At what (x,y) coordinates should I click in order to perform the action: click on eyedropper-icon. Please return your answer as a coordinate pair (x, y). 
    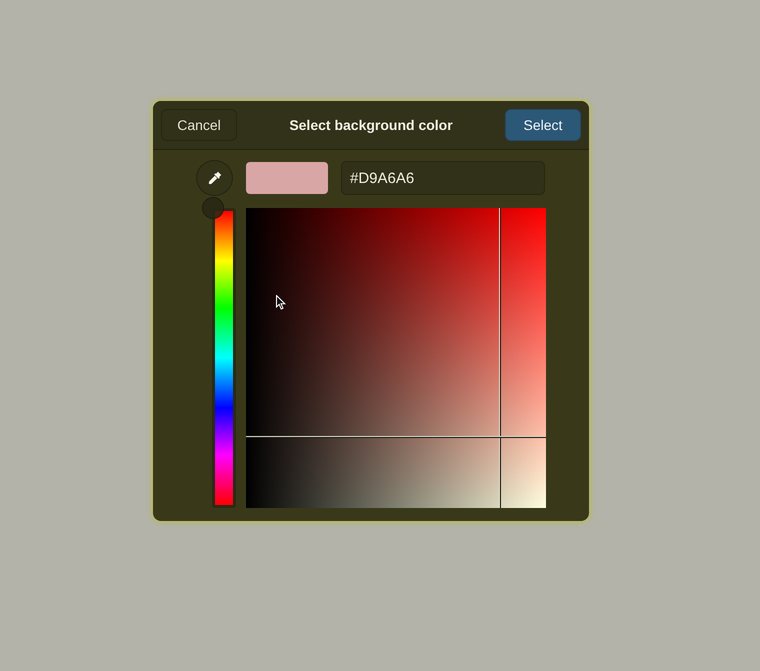
    Looking at the image, I should click on (215, 178).